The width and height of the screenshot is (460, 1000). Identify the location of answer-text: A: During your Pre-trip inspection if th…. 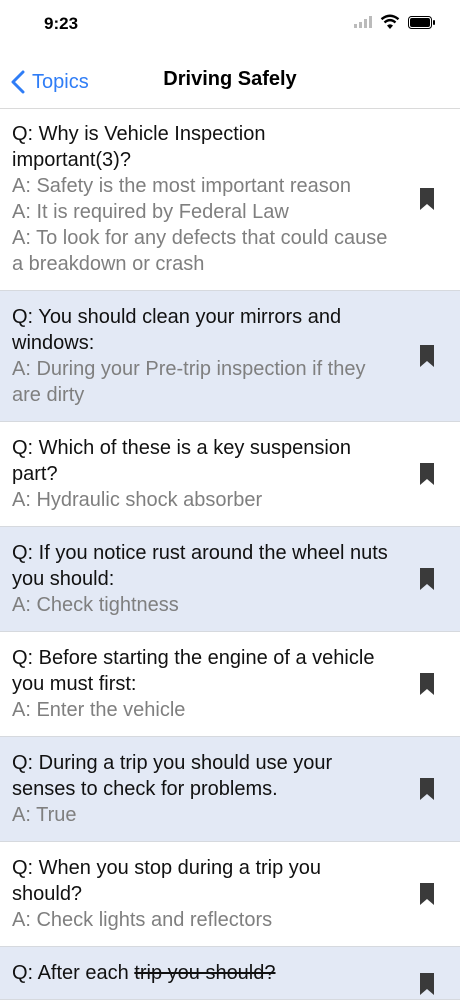
(189, 382).